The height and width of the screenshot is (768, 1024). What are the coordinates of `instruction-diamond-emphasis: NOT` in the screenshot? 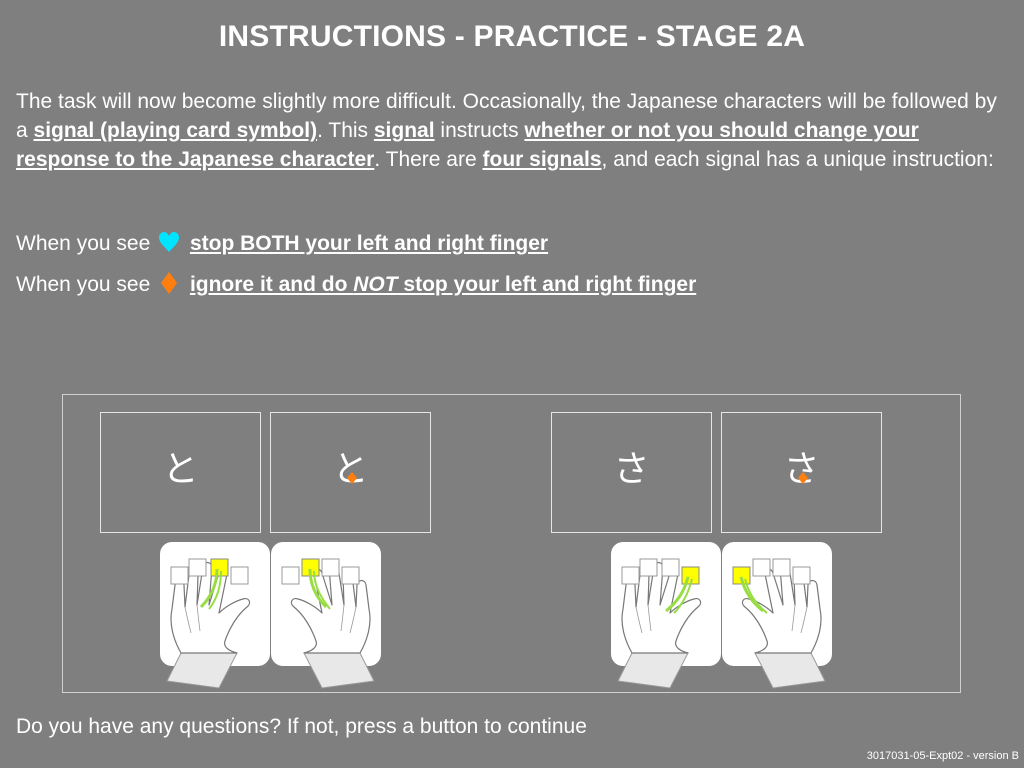 It's located at (375, 284).